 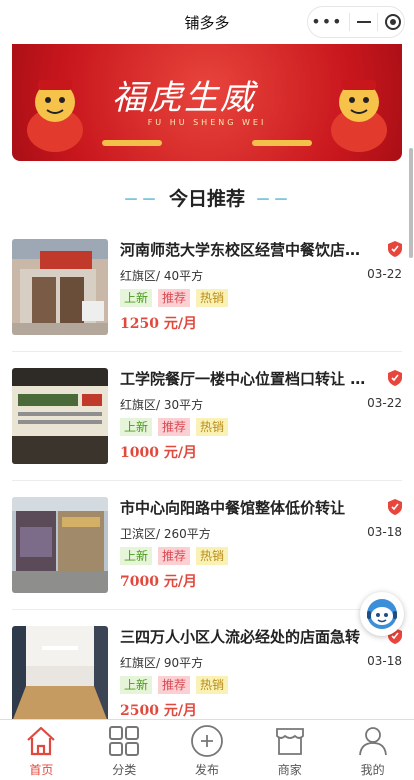 I want to click on more-dots-icon: •••, so click(x=326, y=22).